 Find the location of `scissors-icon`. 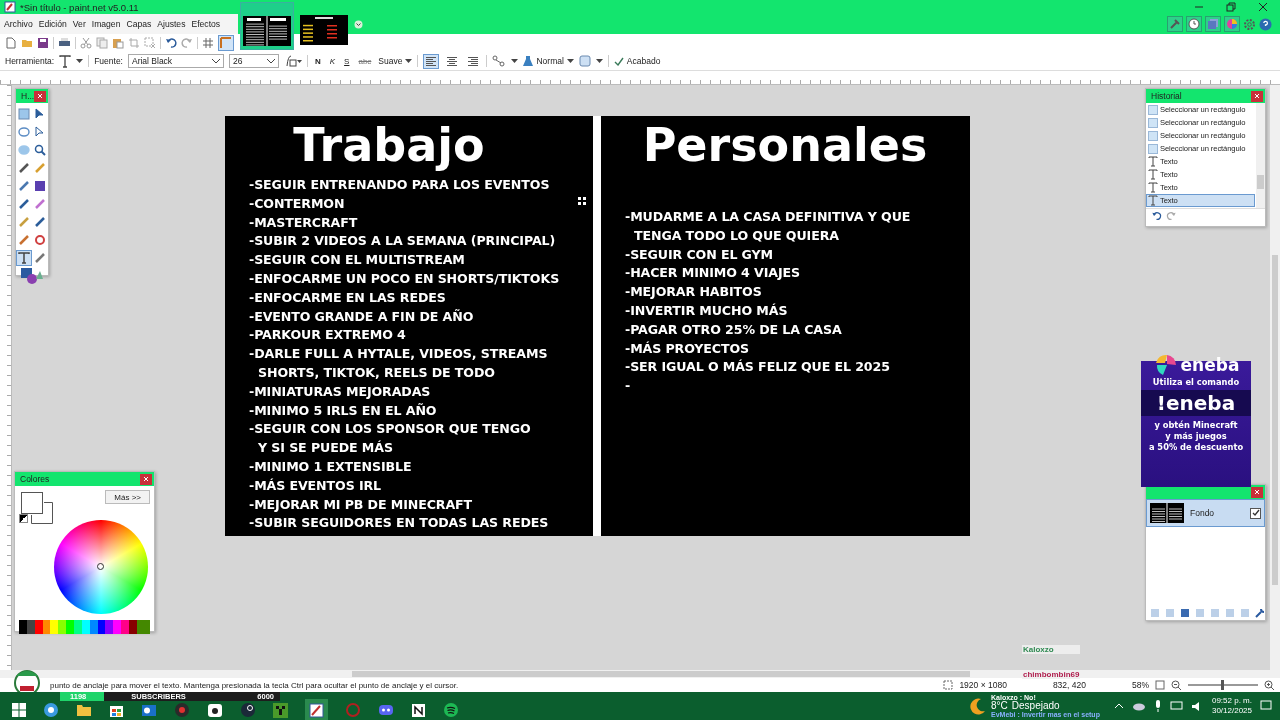

scissors-icon is located at coordinates (86, 43).